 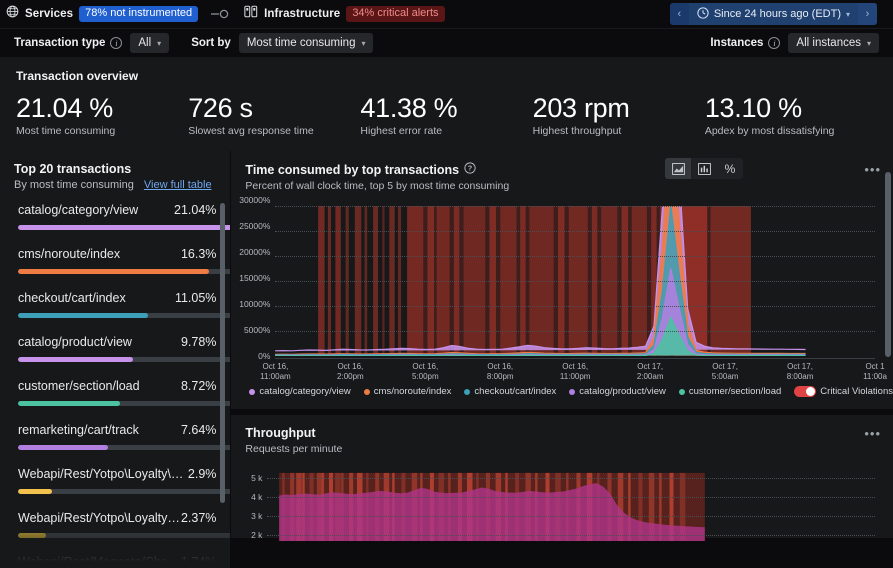 I want to click on critical-violations-toggle: Critical Violations, so click(x=843, y=391).